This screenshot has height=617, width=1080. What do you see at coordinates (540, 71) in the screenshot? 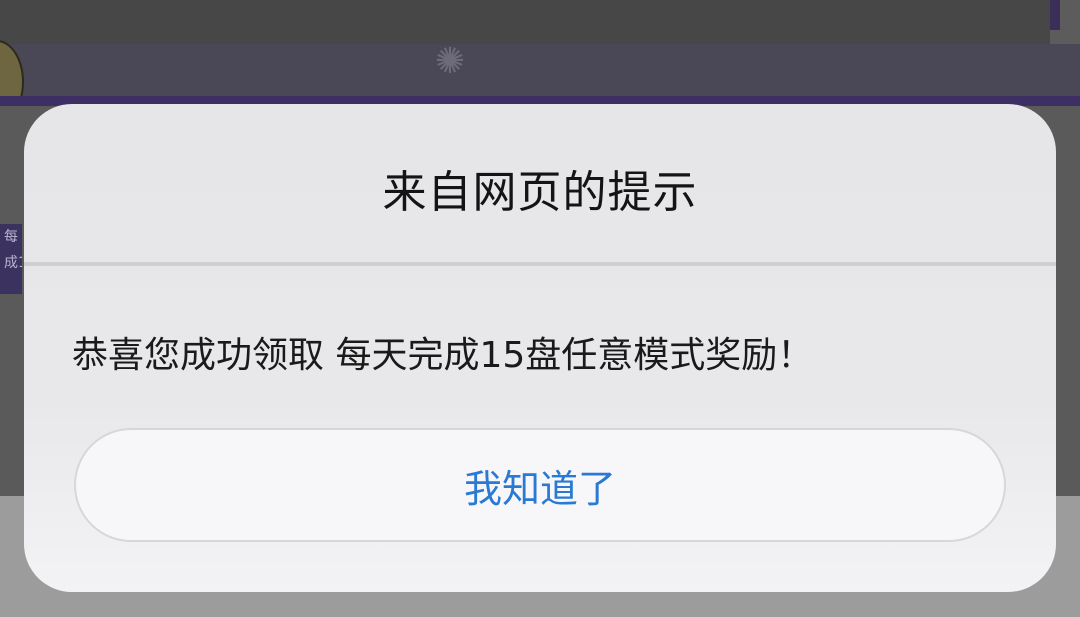
I see `background-band` at bounding box center [540, 71].